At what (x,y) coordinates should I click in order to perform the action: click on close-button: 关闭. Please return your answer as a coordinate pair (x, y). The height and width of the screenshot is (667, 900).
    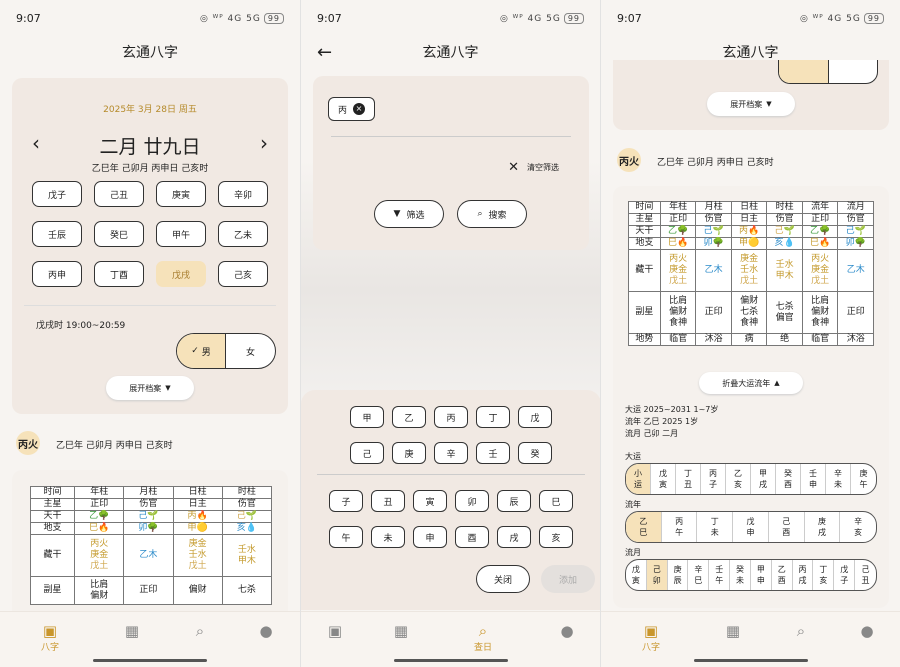
    Looking at the image, I should click on (503, 579).